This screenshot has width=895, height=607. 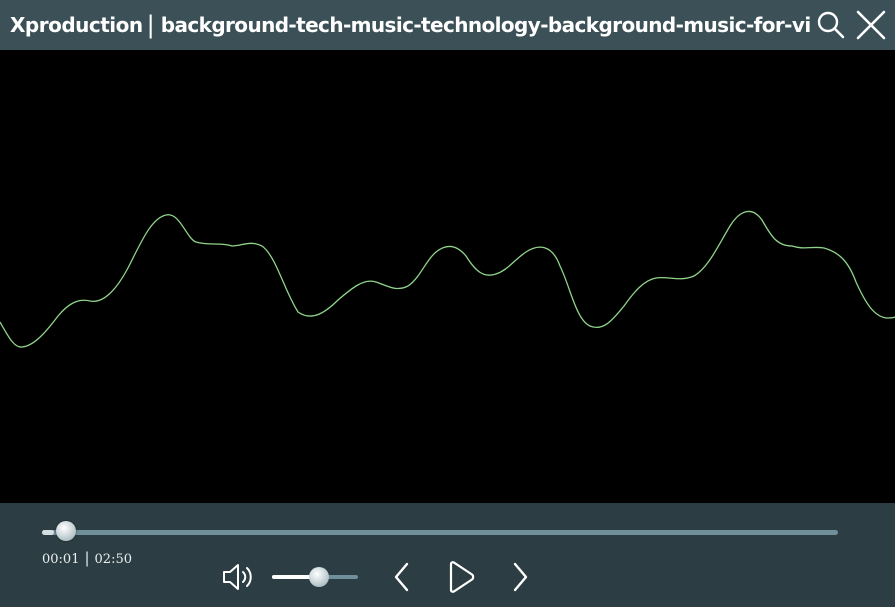 I want to click on chevron-right-icon, so click(x=520, y=577).